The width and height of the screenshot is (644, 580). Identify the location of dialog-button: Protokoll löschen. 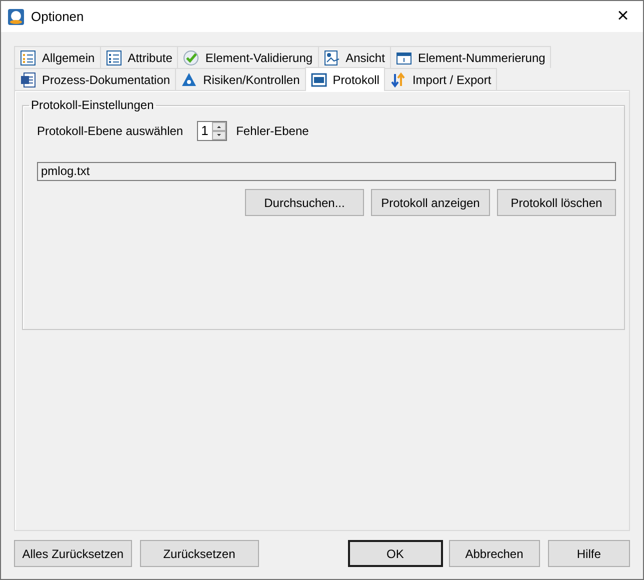
(556, 202).